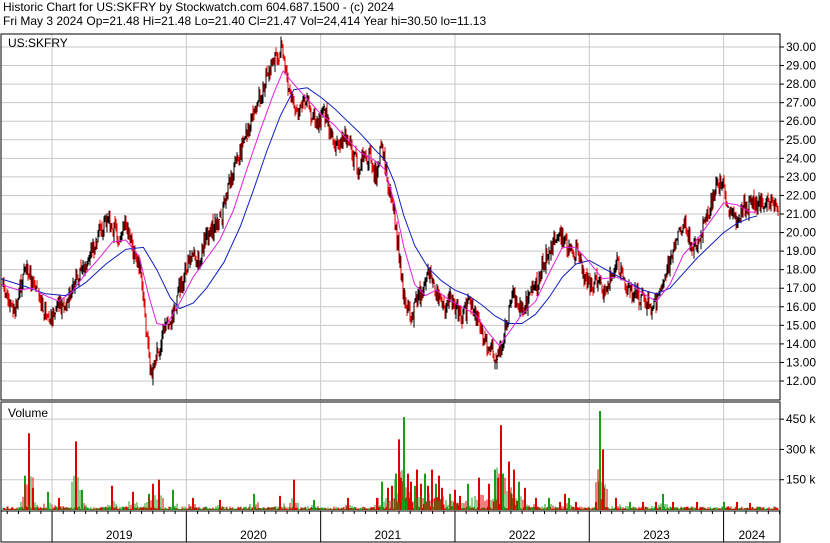 The width and height of the screenshot is (830, 543). Describe the element at coordinates (801, 419) in the screenshot. I see `volume-tick-label: 450 k` at that location.